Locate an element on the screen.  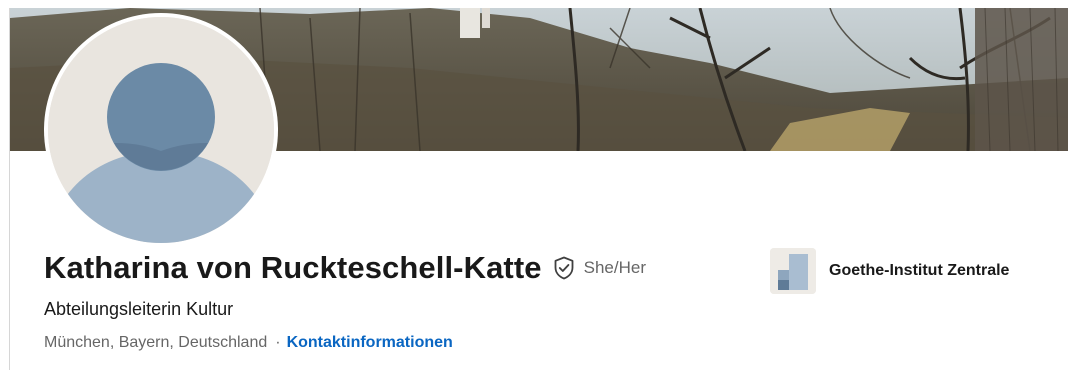
name-row: Katharina von Ruckteschell-Katte She/Her is located at coordinates (345, 268).